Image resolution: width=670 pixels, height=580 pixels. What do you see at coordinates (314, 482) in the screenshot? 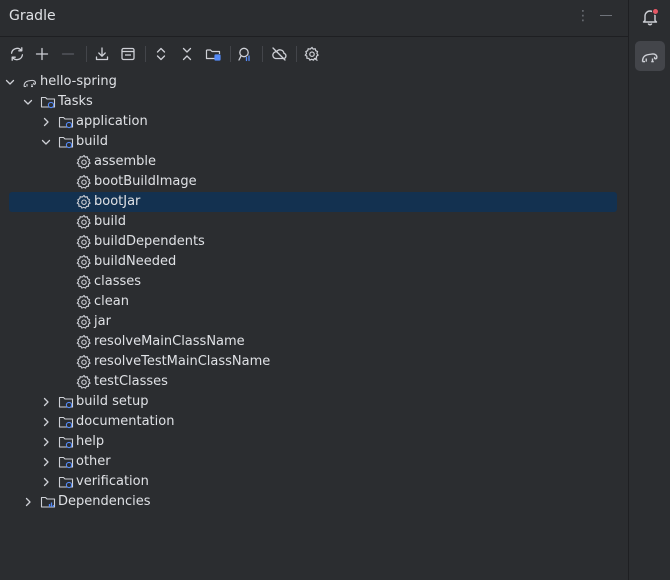
I see `tree-item-verification: verification` at bounding box center [314, 482].